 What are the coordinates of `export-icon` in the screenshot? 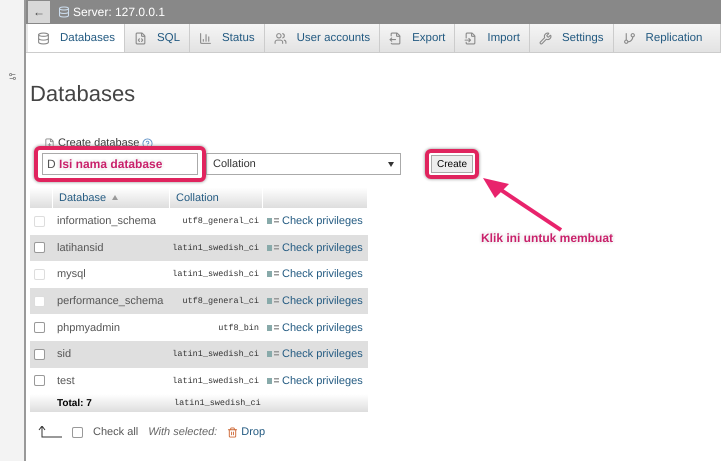 It's located at (395, 38).